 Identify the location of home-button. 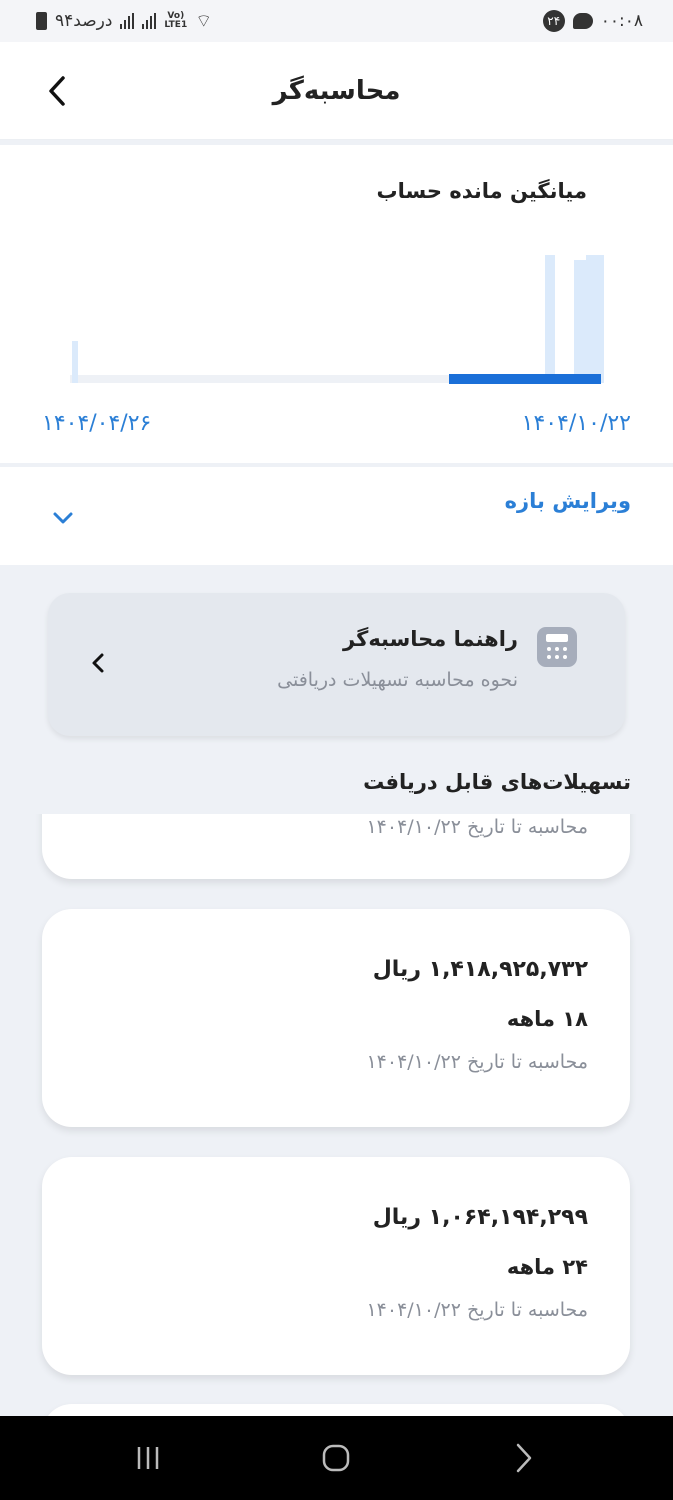
(336, 1458).